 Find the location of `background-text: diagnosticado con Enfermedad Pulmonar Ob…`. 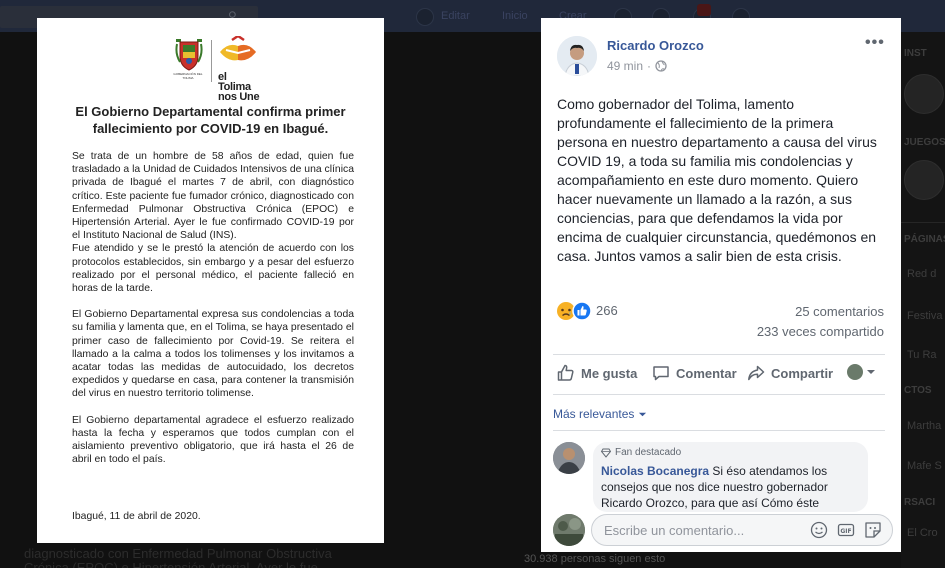

background-text: diagnosticado con Enfermedad Pulmonar Ob… is located at coordinates (178, 553).